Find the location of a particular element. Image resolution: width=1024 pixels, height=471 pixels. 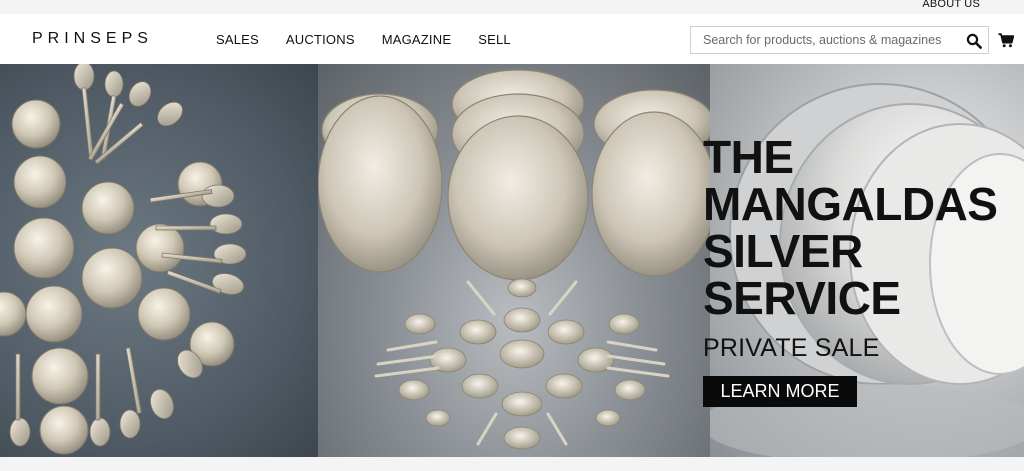

hero-title: THE MANGALDAS SILVER SERVICE is located at coordinates (850, 227).